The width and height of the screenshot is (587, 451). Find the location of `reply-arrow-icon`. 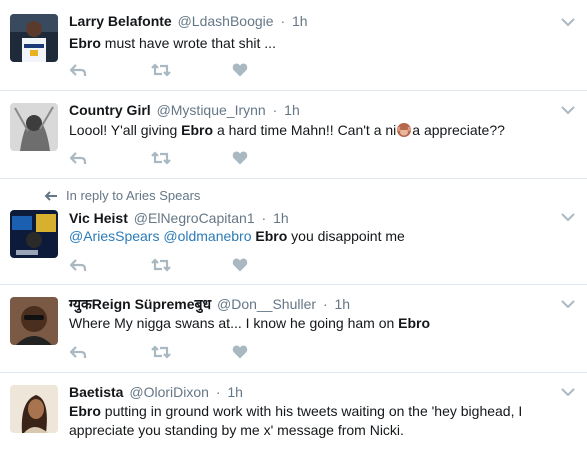

reply-arrow-icon is located at coordinates (50, 196).